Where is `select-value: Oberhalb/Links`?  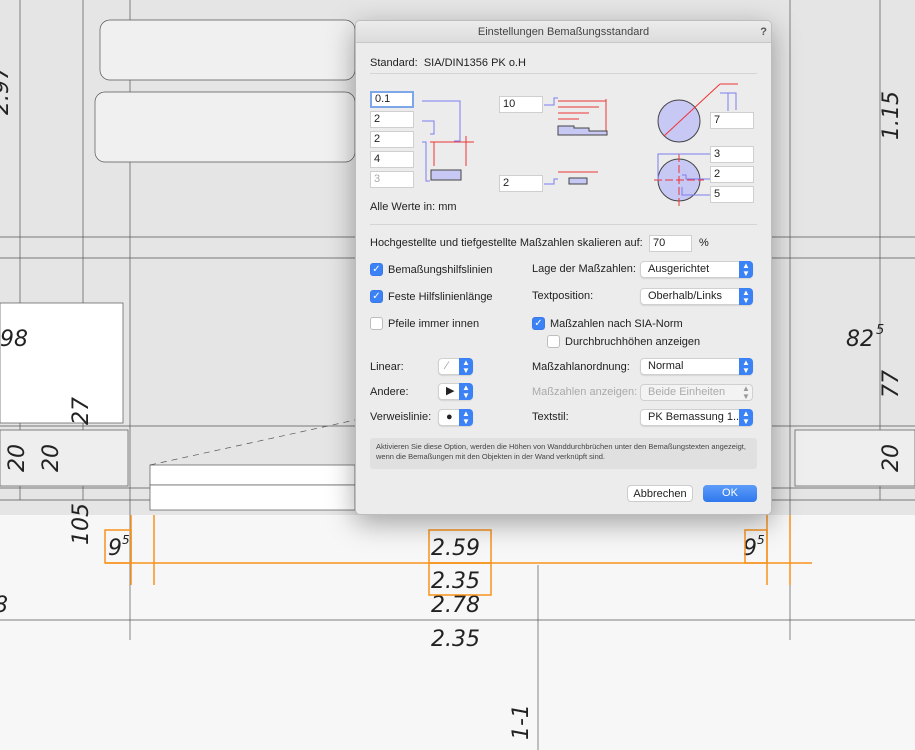 select-value: Oberhalb/Links is located at coordinates (685, 296).